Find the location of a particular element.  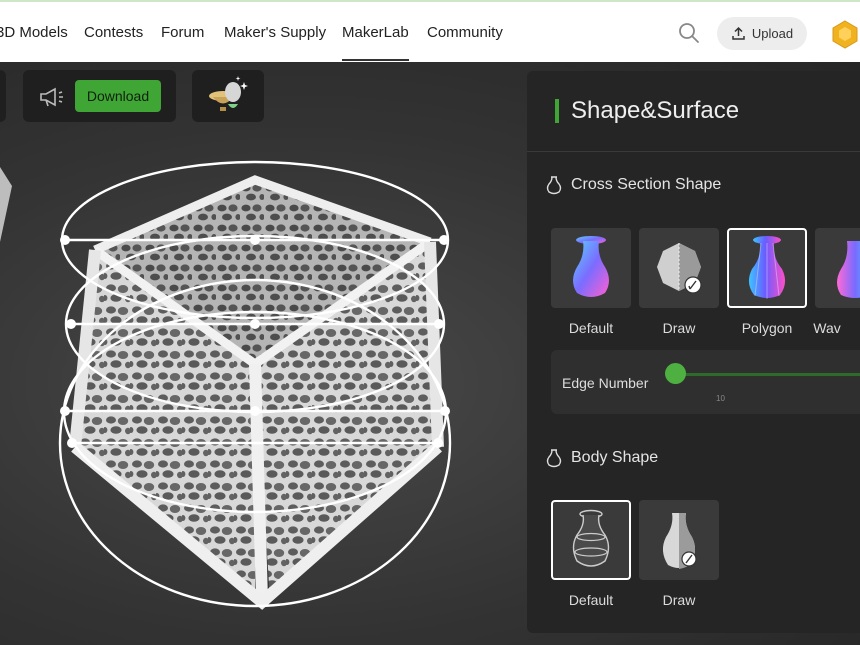

cross-section-wave-card is located at coordinates (837, 268).